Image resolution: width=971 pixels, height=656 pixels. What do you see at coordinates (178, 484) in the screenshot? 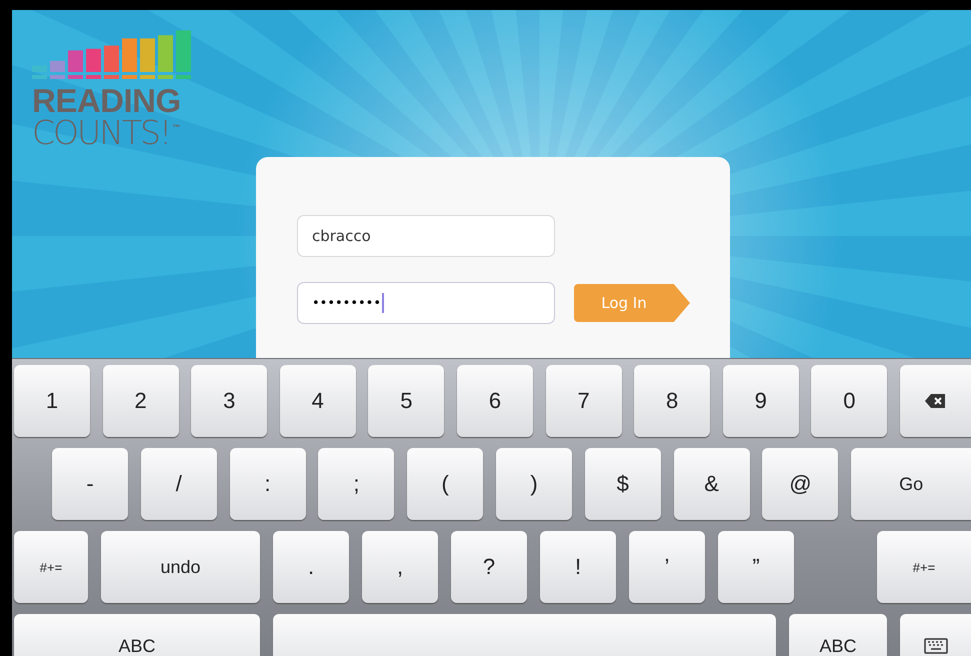
I see `key: /` at bounding box center [178, 484].